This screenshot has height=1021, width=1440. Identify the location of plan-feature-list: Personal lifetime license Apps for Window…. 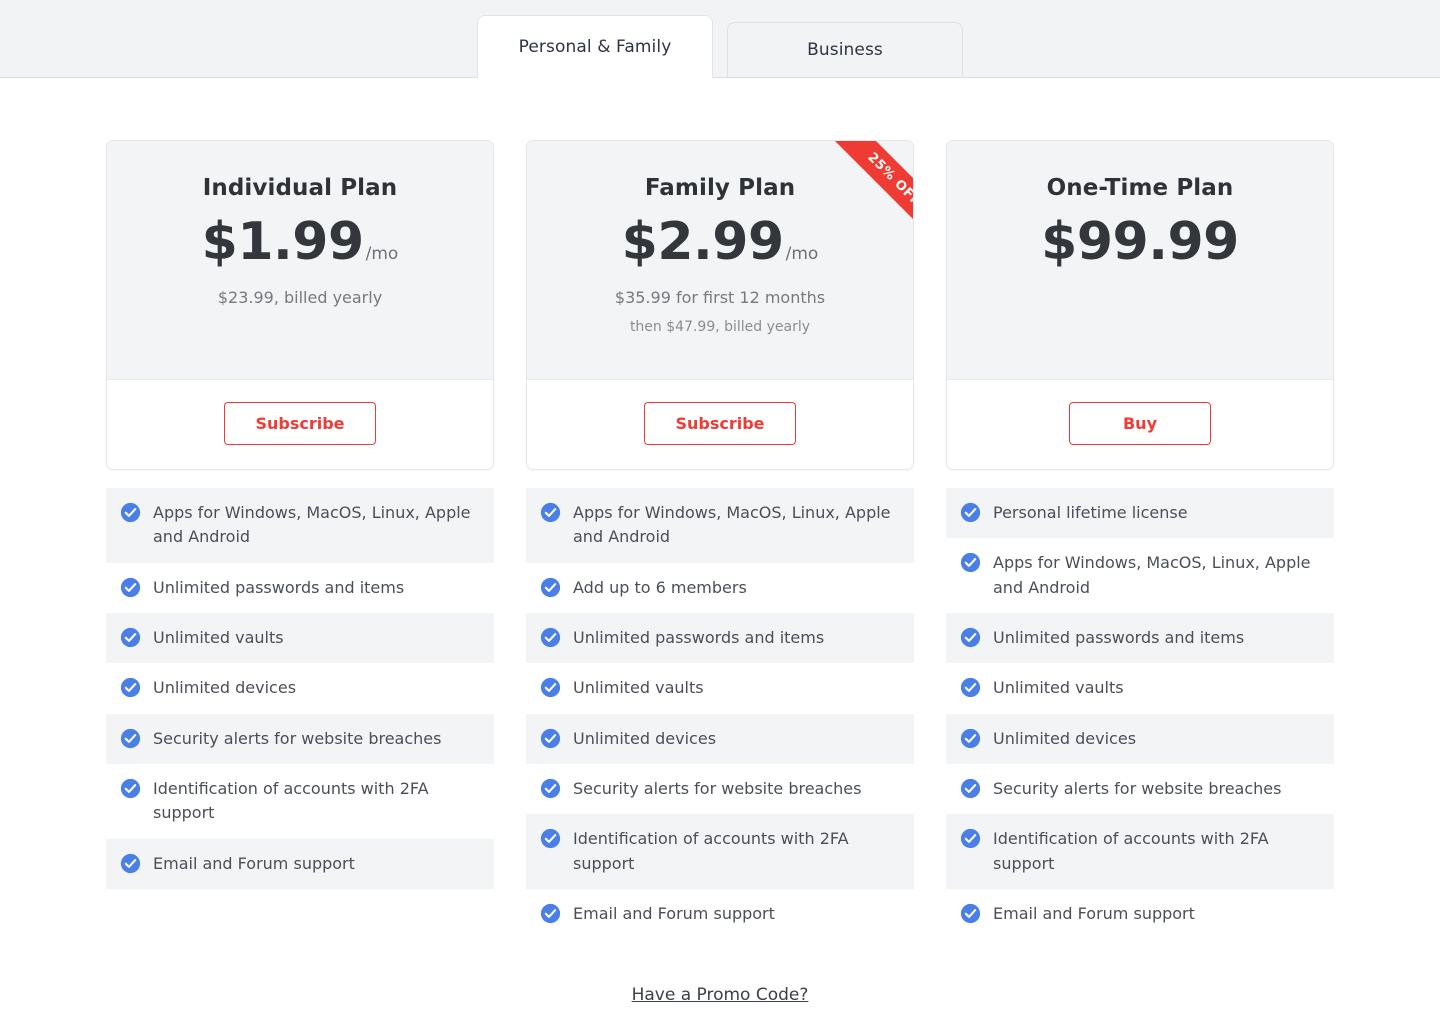
(1140, 713).